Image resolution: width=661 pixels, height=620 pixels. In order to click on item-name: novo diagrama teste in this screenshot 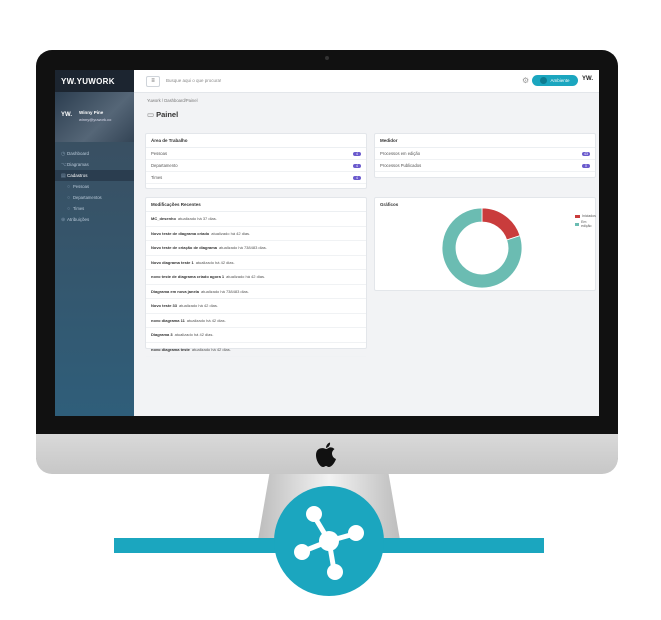, I will do `click(170, 349)`.